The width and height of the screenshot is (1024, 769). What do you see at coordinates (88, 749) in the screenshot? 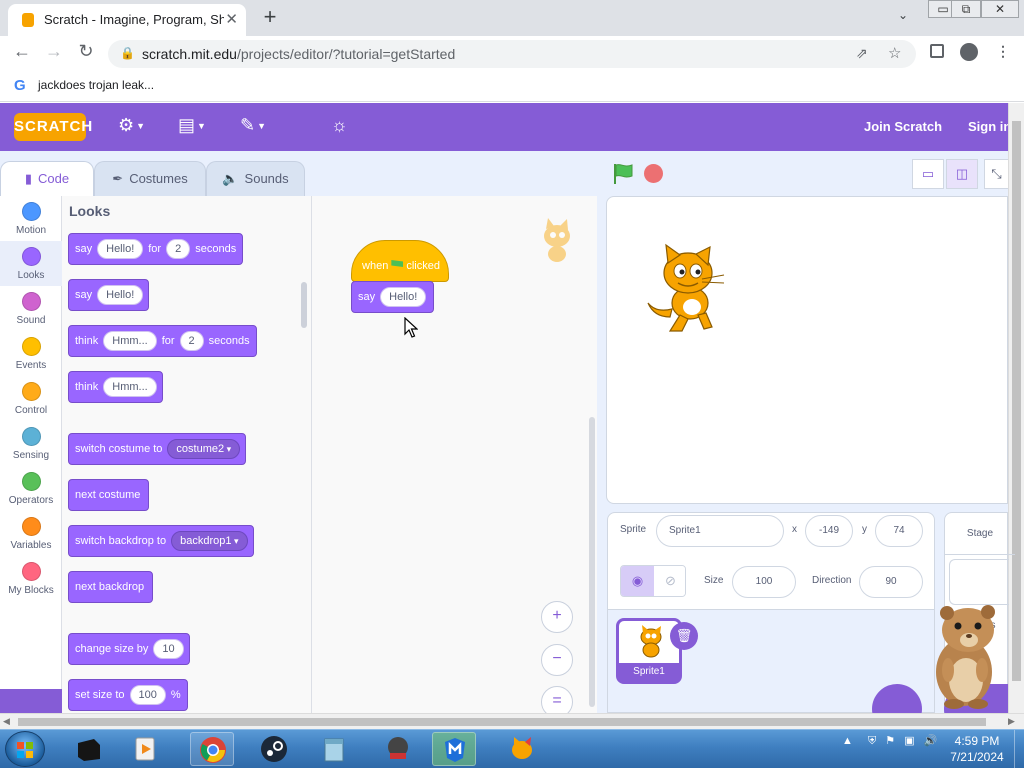
I see `taskbar-black-box-app` at bounding box center [88, 749].